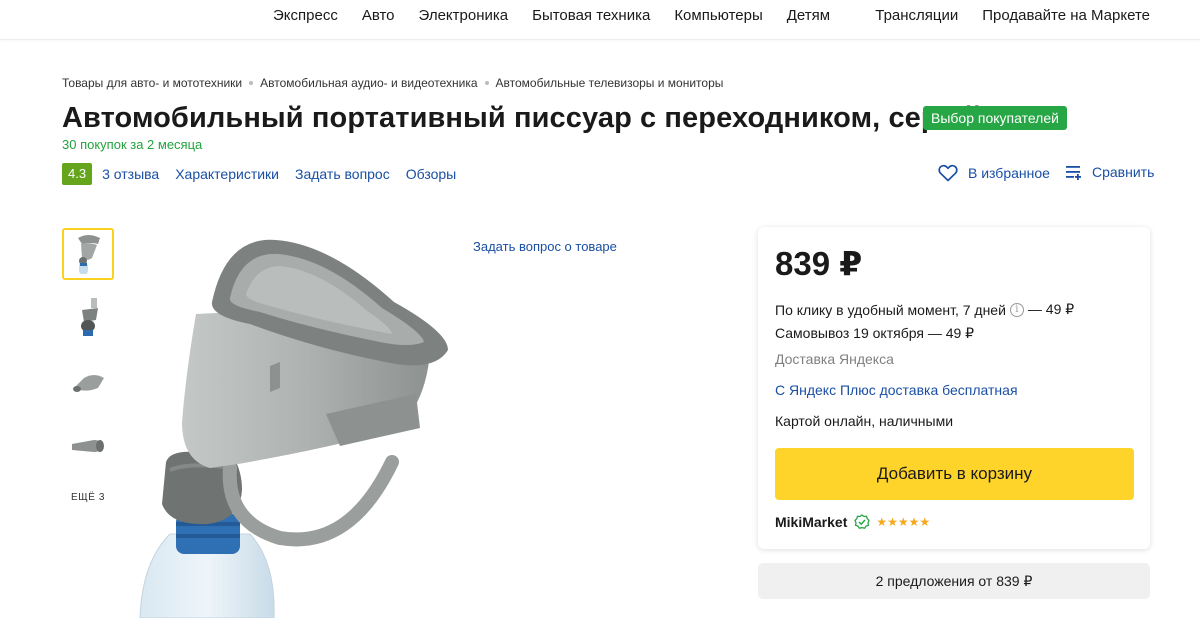 Image resolution: width=1200 pixels, height=618 pixels. What do you see at coordinates (591, 16) in the screenshot?
I see `nav-item-appliances: Бытовая техника` at bounding box center [591, 16].